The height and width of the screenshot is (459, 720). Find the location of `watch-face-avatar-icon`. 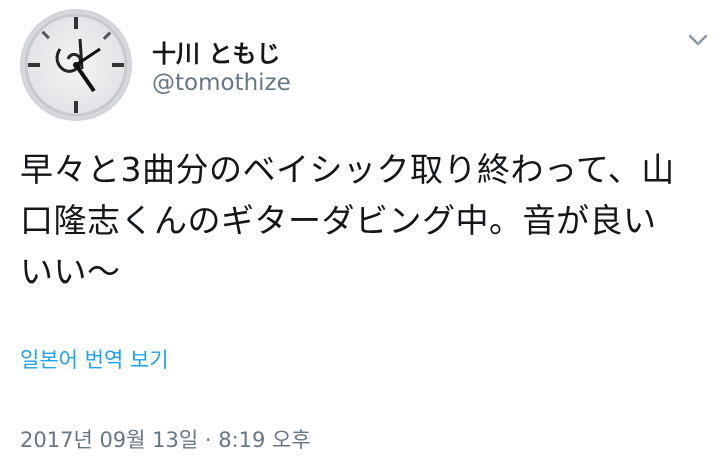

watch-face-avatar-icon is located at coordinates (76, 65).